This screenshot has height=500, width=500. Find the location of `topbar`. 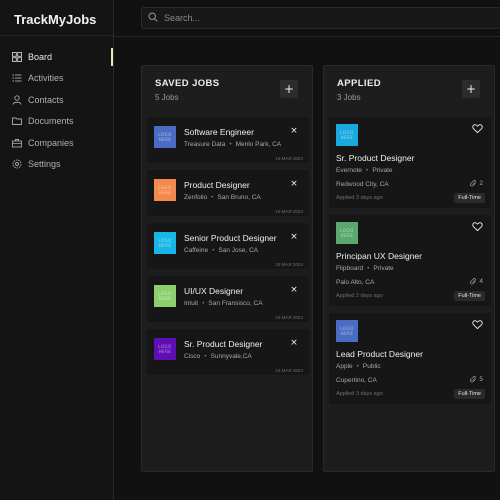

topbar is located at coordinates (307, 18).